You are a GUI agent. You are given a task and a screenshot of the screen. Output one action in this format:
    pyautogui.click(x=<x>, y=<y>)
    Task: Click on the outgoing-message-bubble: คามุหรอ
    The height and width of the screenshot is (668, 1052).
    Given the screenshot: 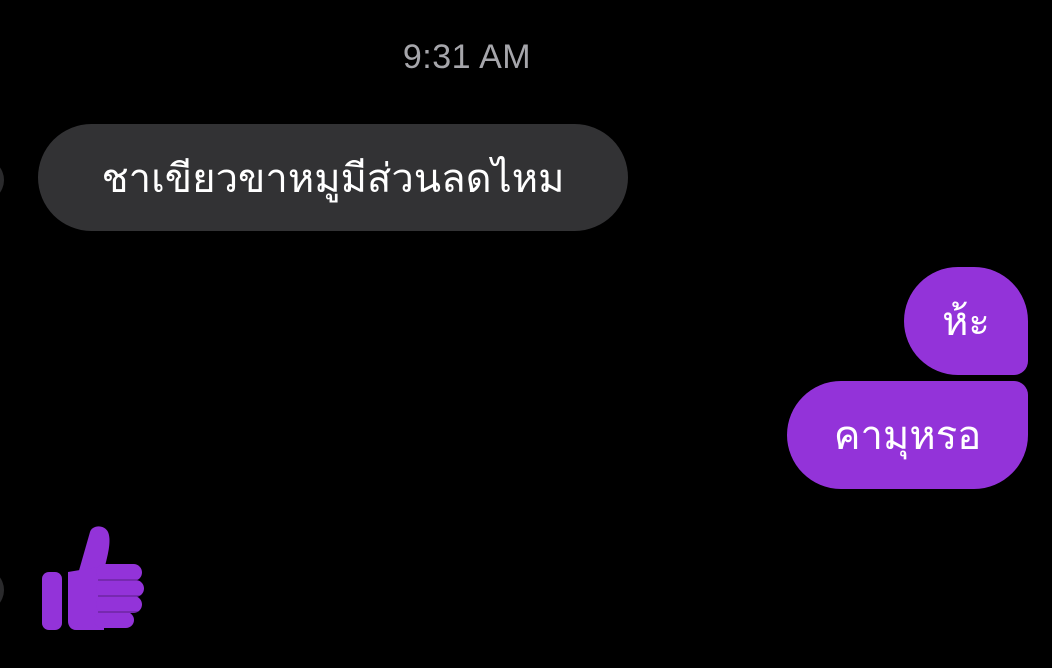 What is the action you would take?
    pyautogui.click(x=907, y=435)
    